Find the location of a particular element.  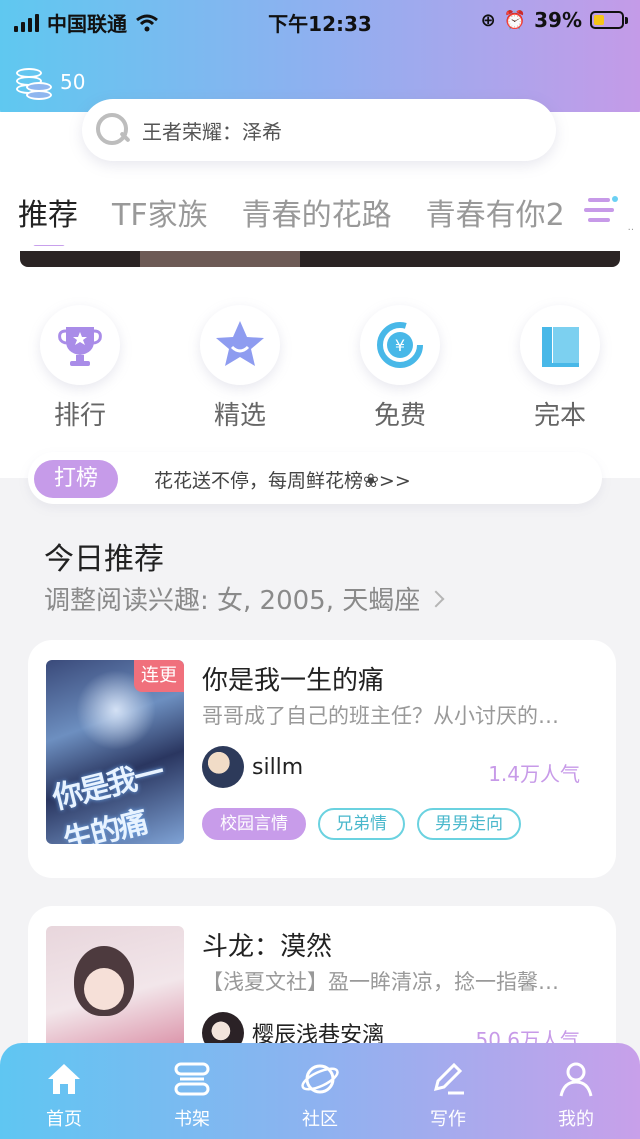

interest-settings-text: 调整阅读兴趣: 女, 2005, 天蝎座 is located at coordinates (232, 601).